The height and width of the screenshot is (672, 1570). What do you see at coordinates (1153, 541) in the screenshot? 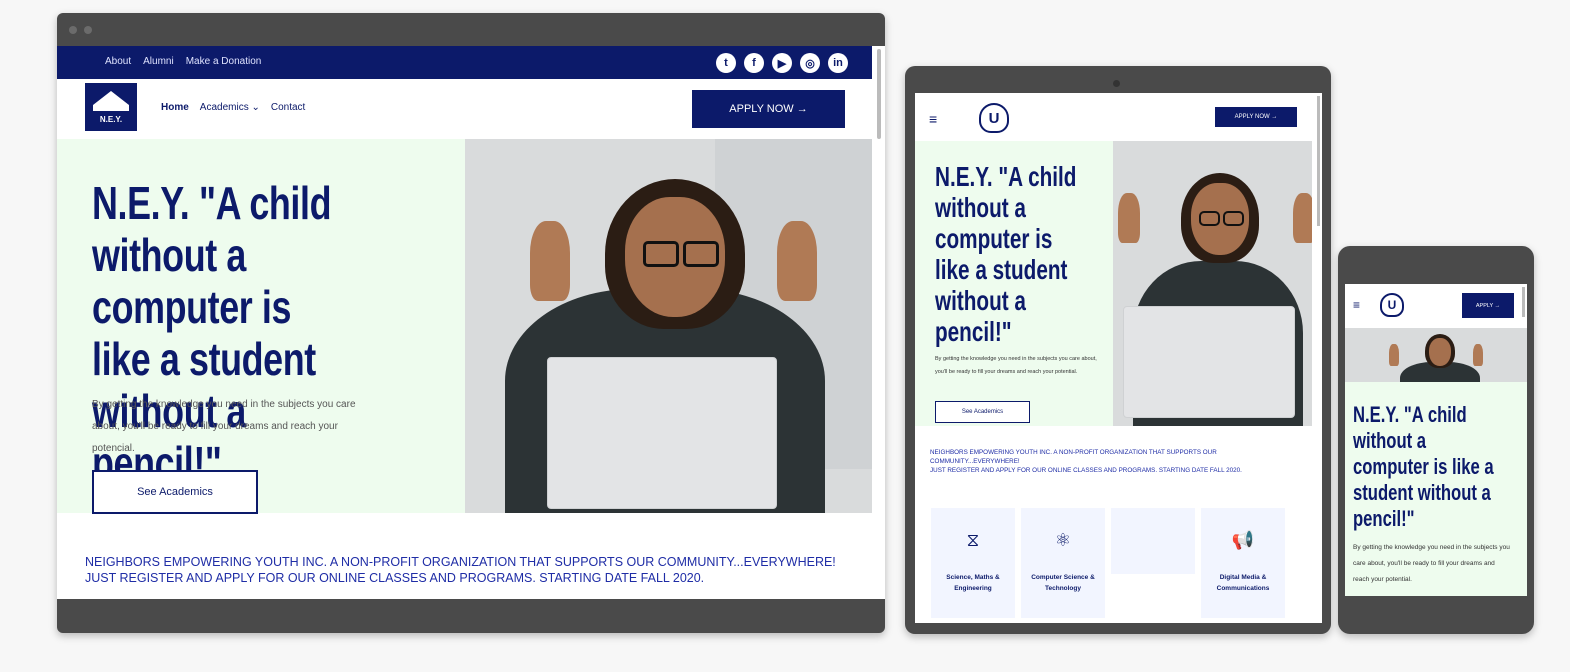
I see `program-card` at bounding box center [1153, 541].